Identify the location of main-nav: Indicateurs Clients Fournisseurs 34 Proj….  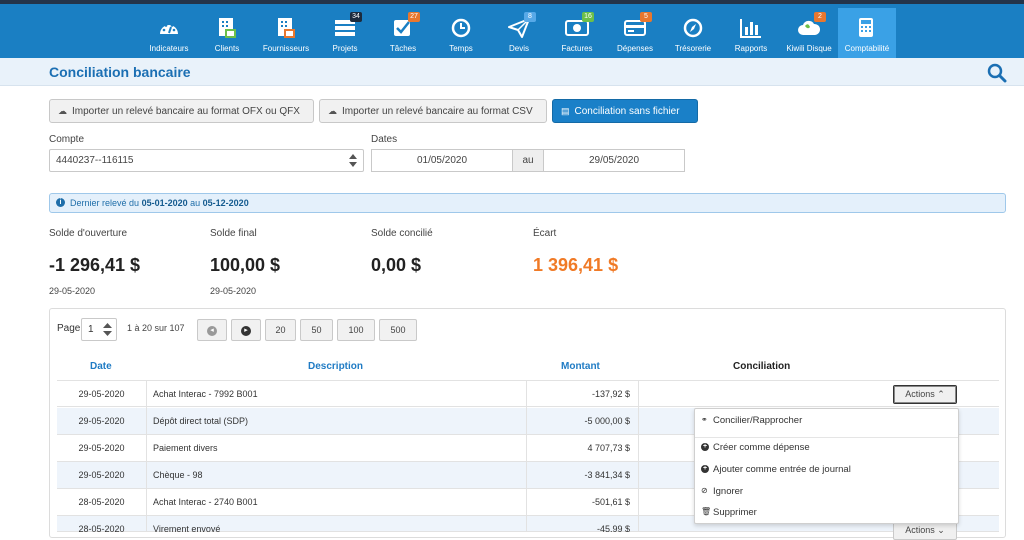
(518, 35).